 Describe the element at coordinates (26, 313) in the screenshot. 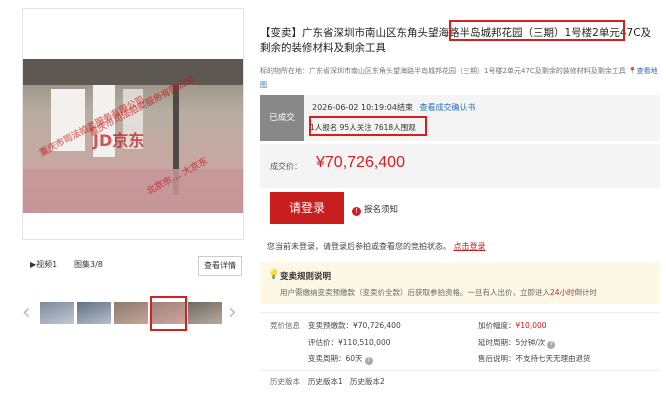

I see `prev-arrow-icon: ‹` at that location.